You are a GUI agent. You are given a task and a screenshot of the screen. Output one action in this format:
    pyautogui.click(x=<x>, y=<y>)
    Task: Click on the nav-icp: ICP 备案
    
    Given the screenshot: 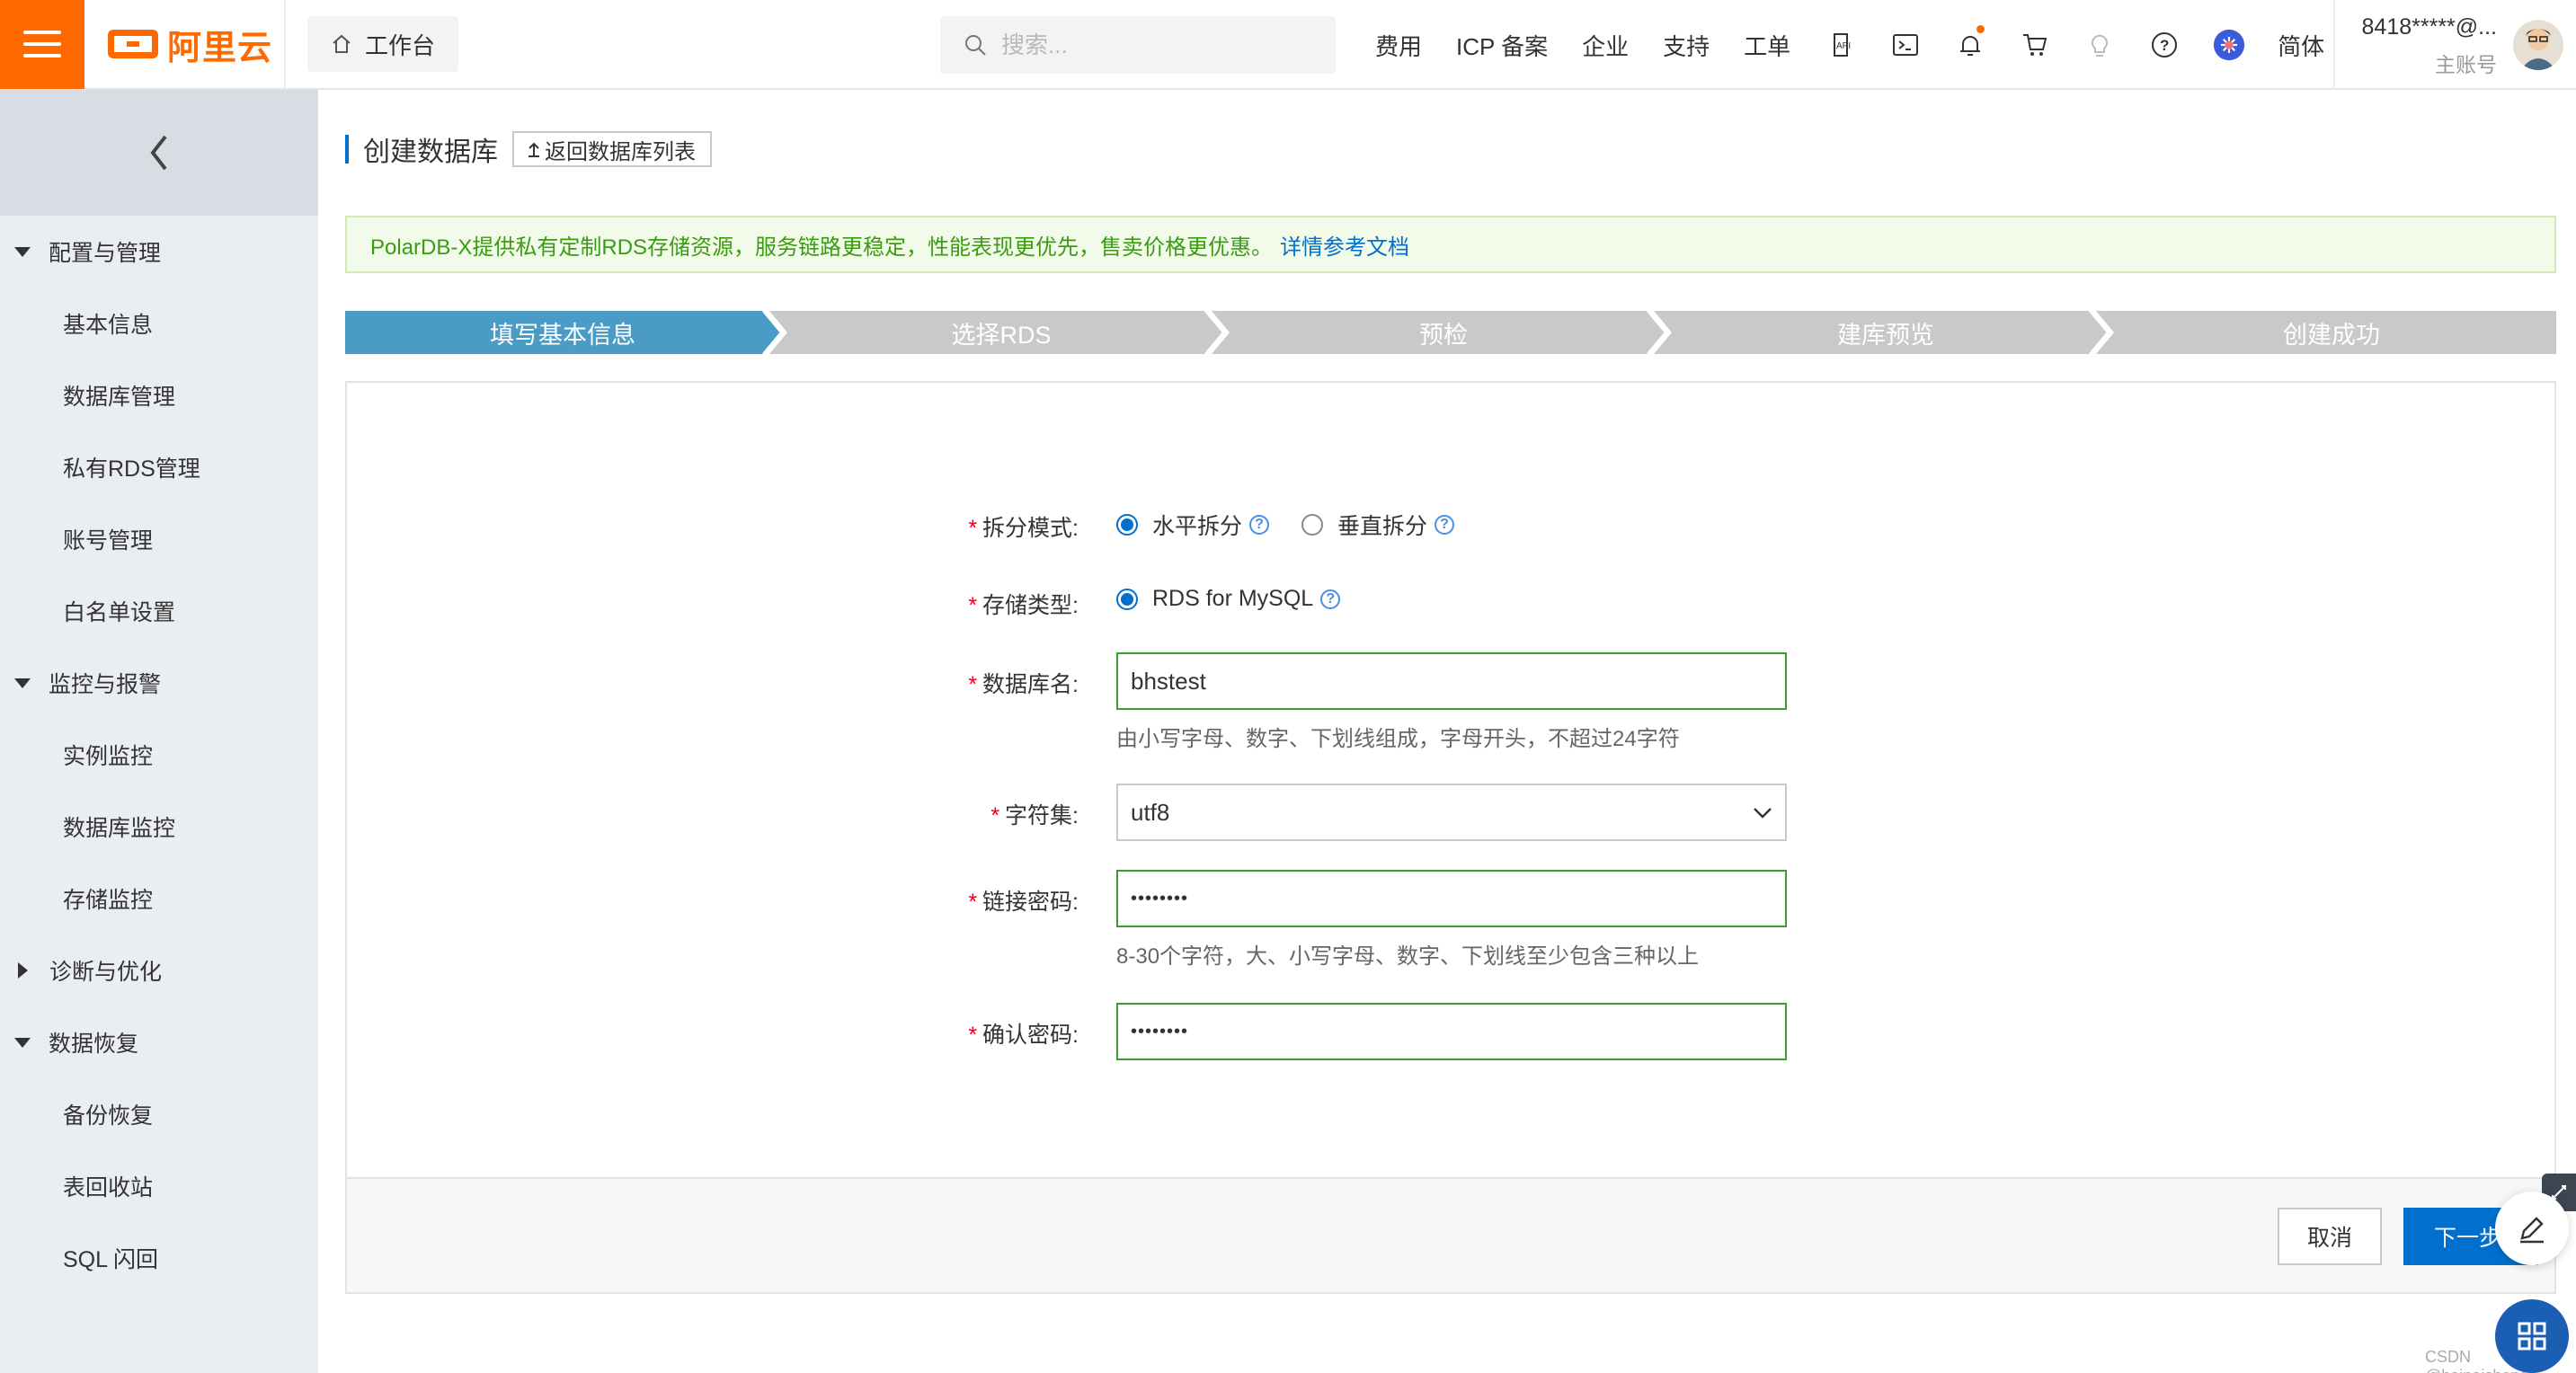 What is the action you would take?
    pyautogui.click(x=1502, y=46)
    